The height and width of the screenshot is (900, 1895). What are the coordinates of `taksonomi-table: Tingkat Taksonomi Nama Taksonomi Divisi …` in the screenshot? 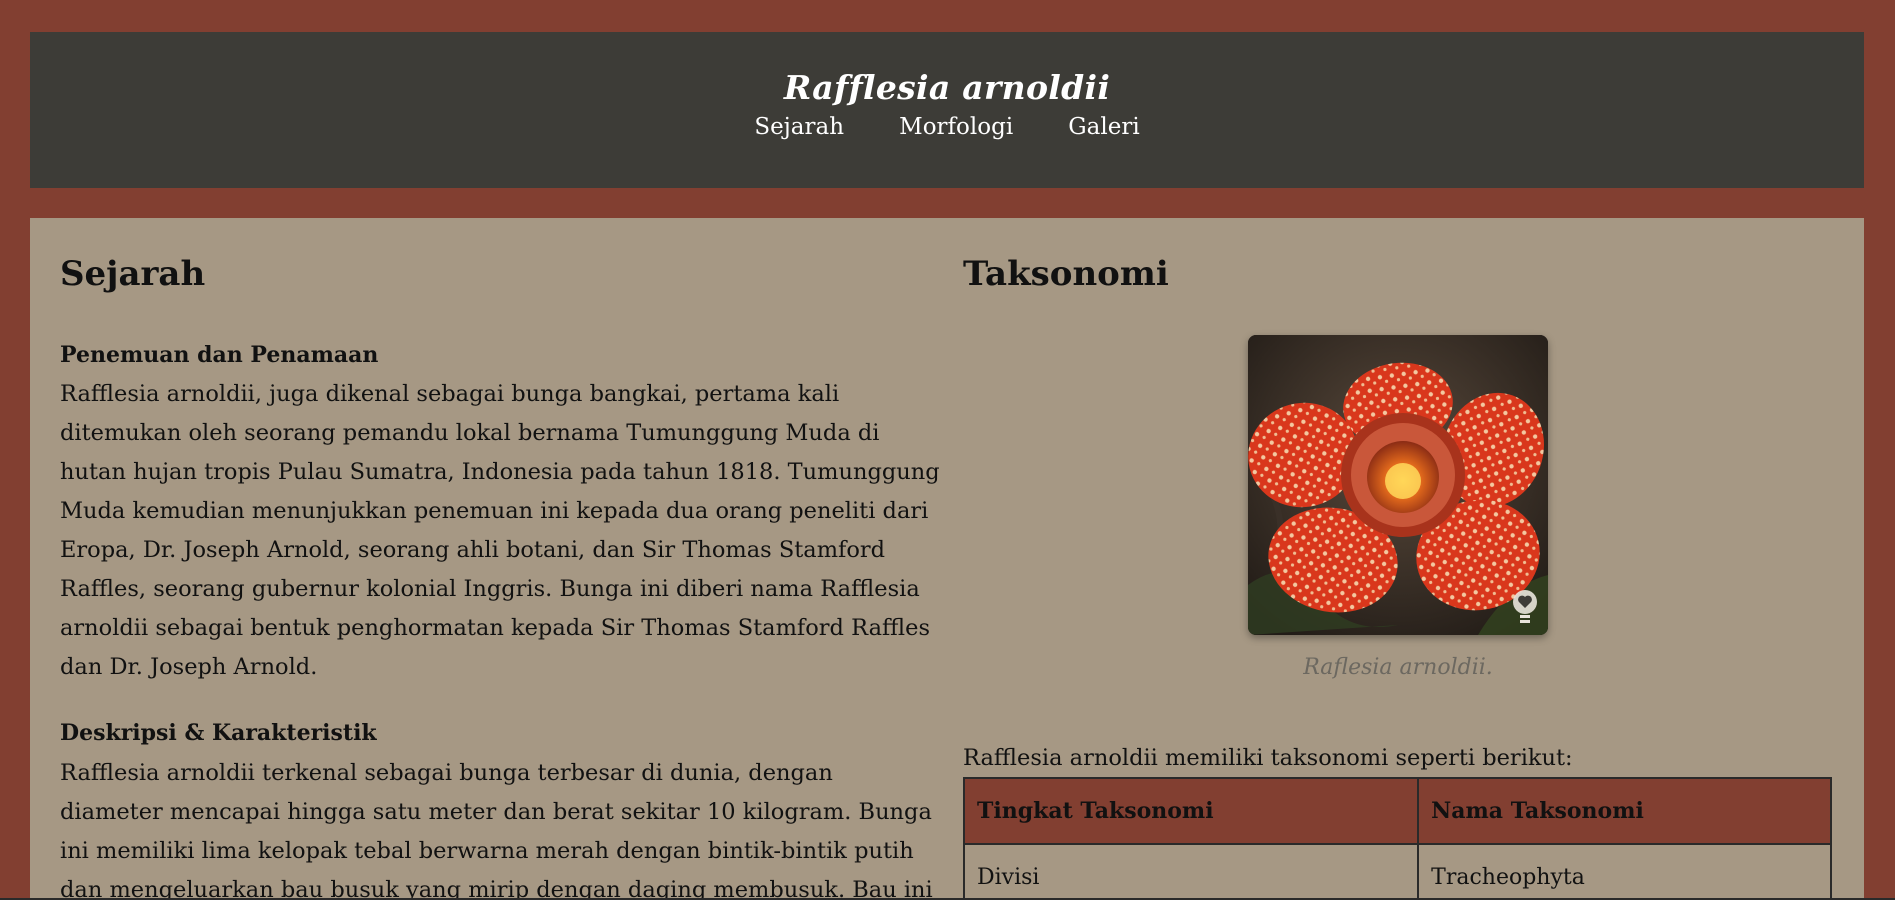 It's located at (1397, 838).